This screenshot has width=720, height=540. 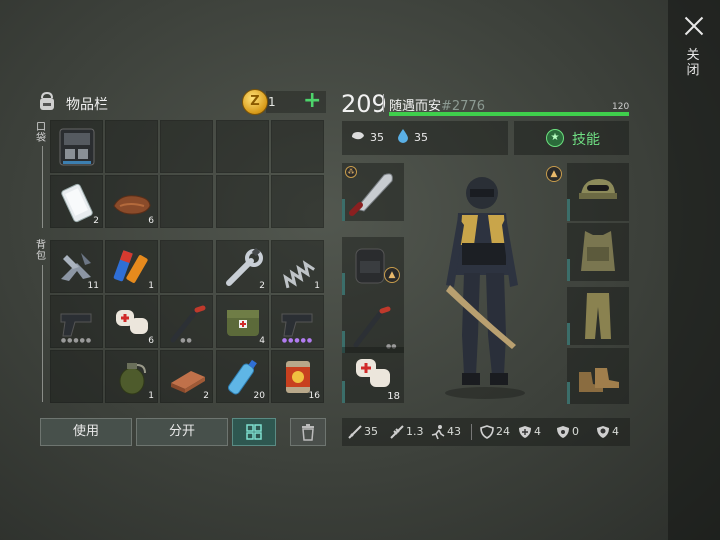 I want to click on trash-button, so click(x=308, y=432).